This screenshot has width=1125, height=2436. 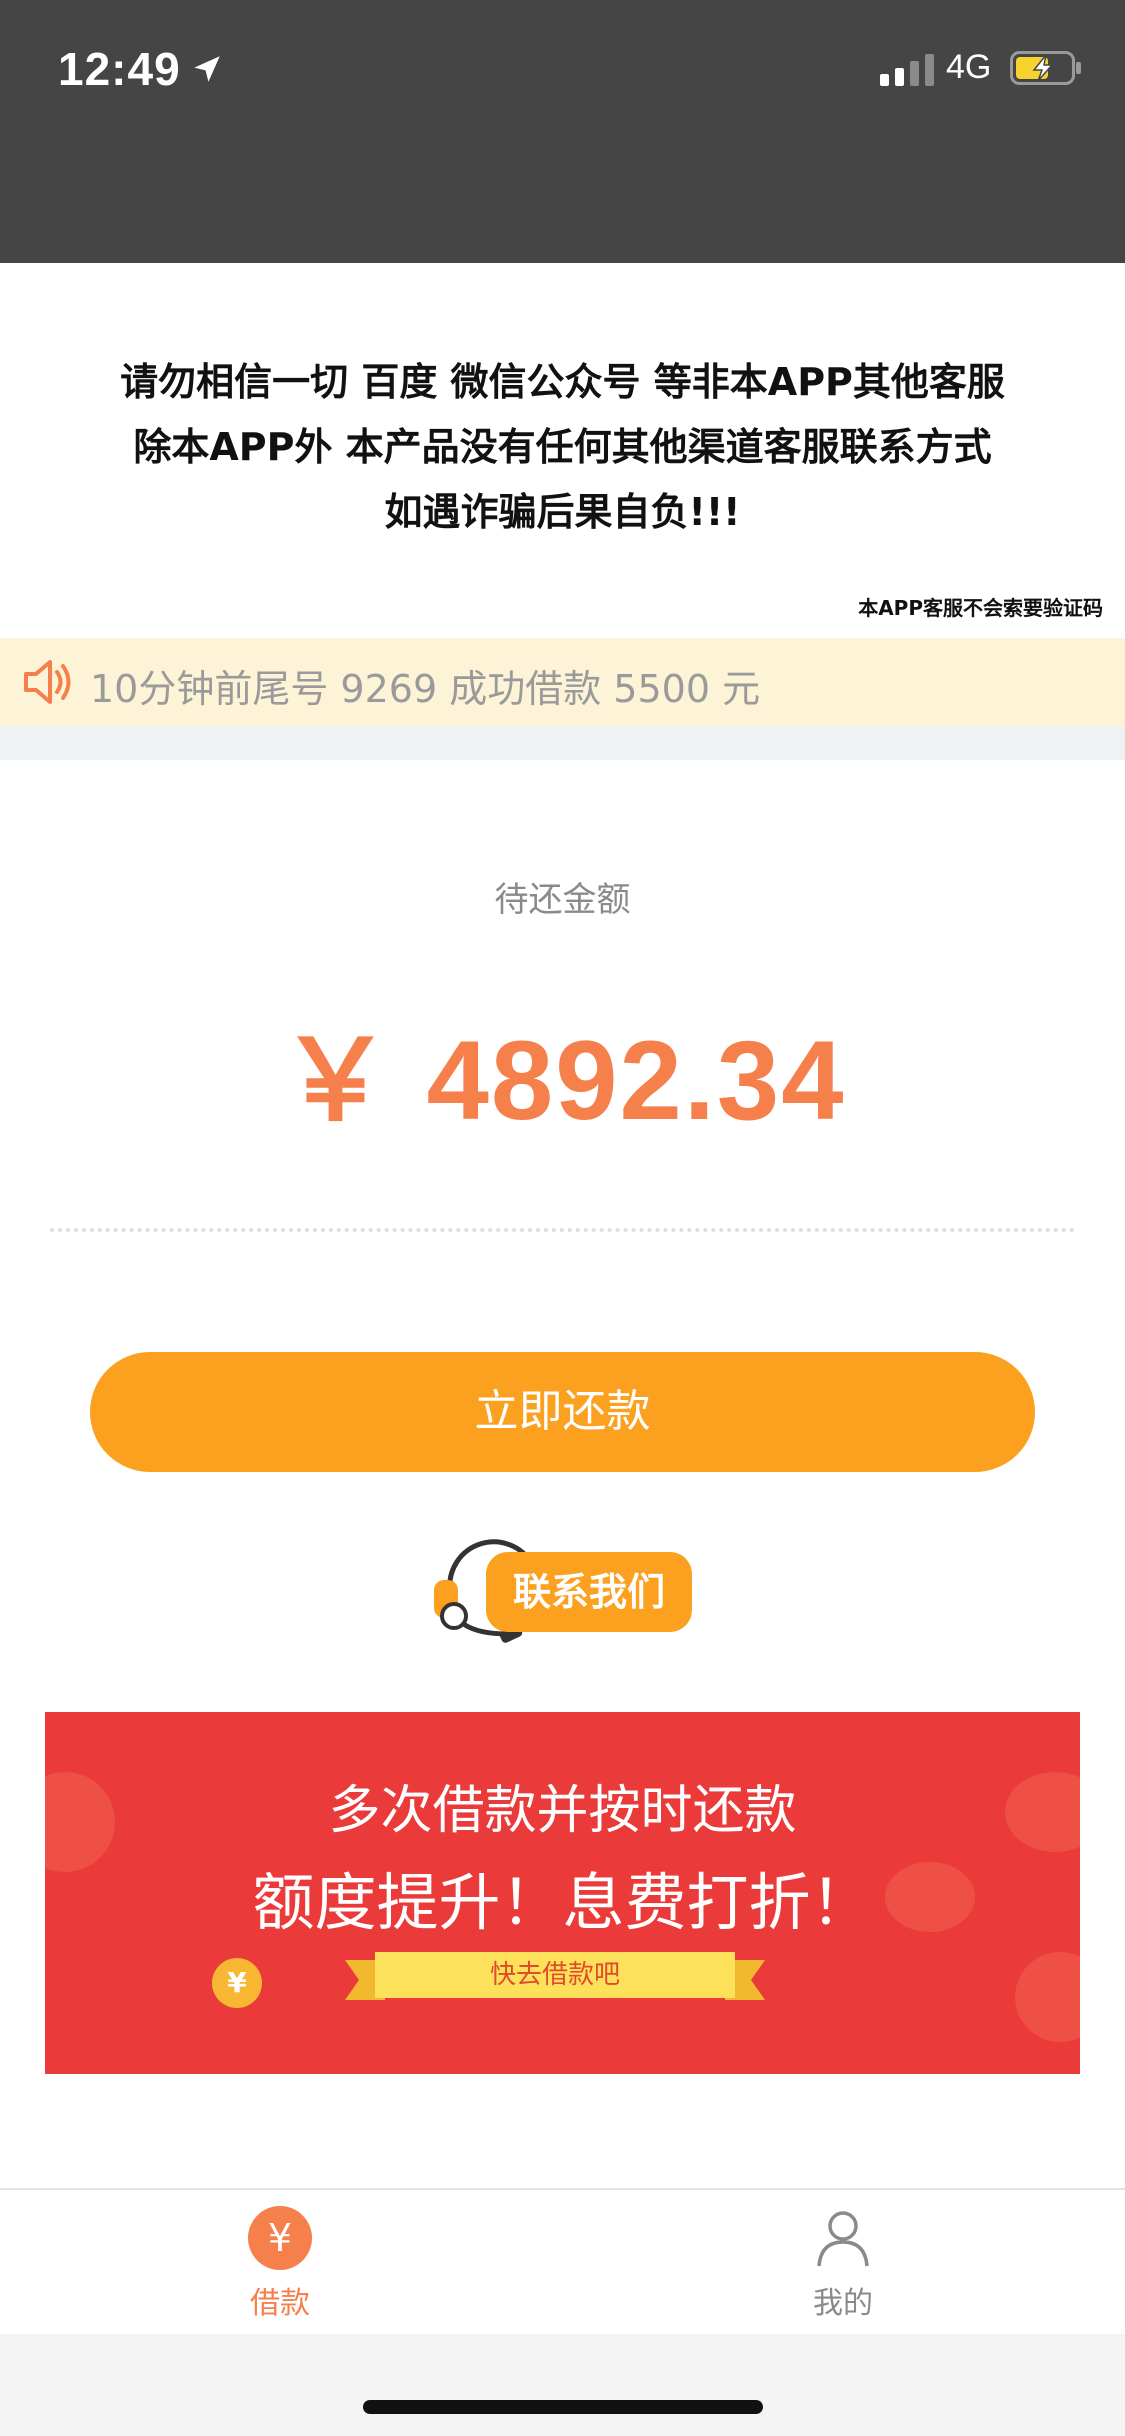 I want to click on location-arrow-icon, so click(x=207, y=69).